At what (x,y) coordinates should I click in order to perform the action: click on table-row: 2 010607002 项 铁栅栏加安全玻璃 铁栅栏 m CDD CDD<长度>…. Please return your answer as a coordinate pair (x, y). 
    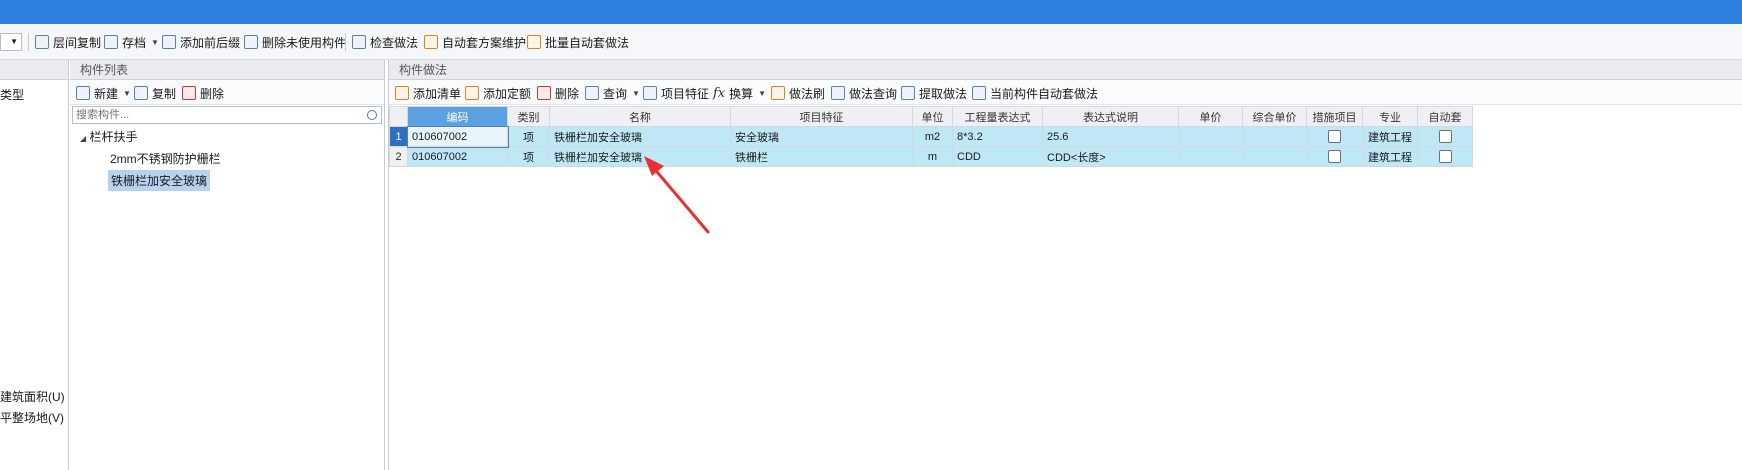
    Looking at the image, I should click on (931, 156).